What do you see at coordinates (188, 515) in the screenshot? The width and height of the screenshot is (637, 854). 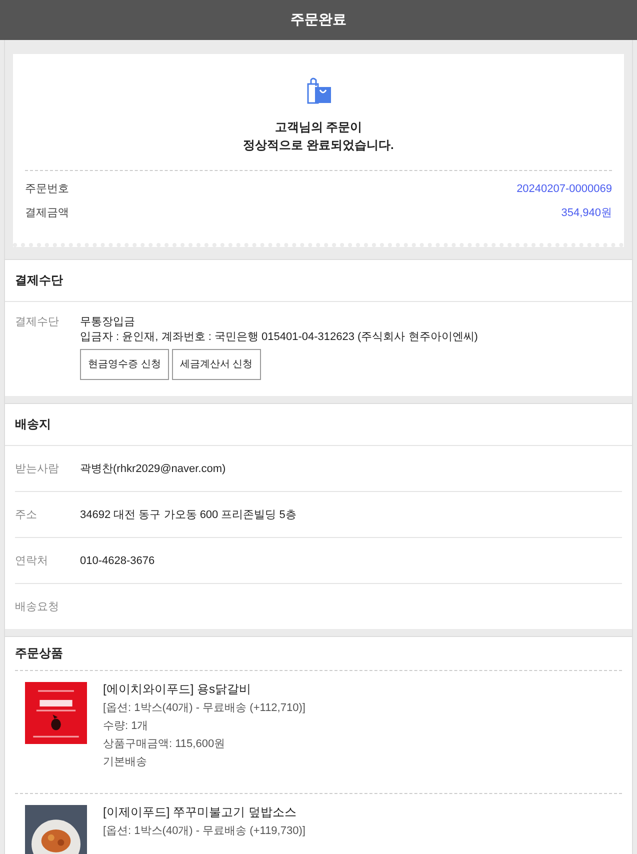 I see `field-value: 34692 대전 동구 가오동 600 프리존빌딩 5층` at bounding box center [188, 515].